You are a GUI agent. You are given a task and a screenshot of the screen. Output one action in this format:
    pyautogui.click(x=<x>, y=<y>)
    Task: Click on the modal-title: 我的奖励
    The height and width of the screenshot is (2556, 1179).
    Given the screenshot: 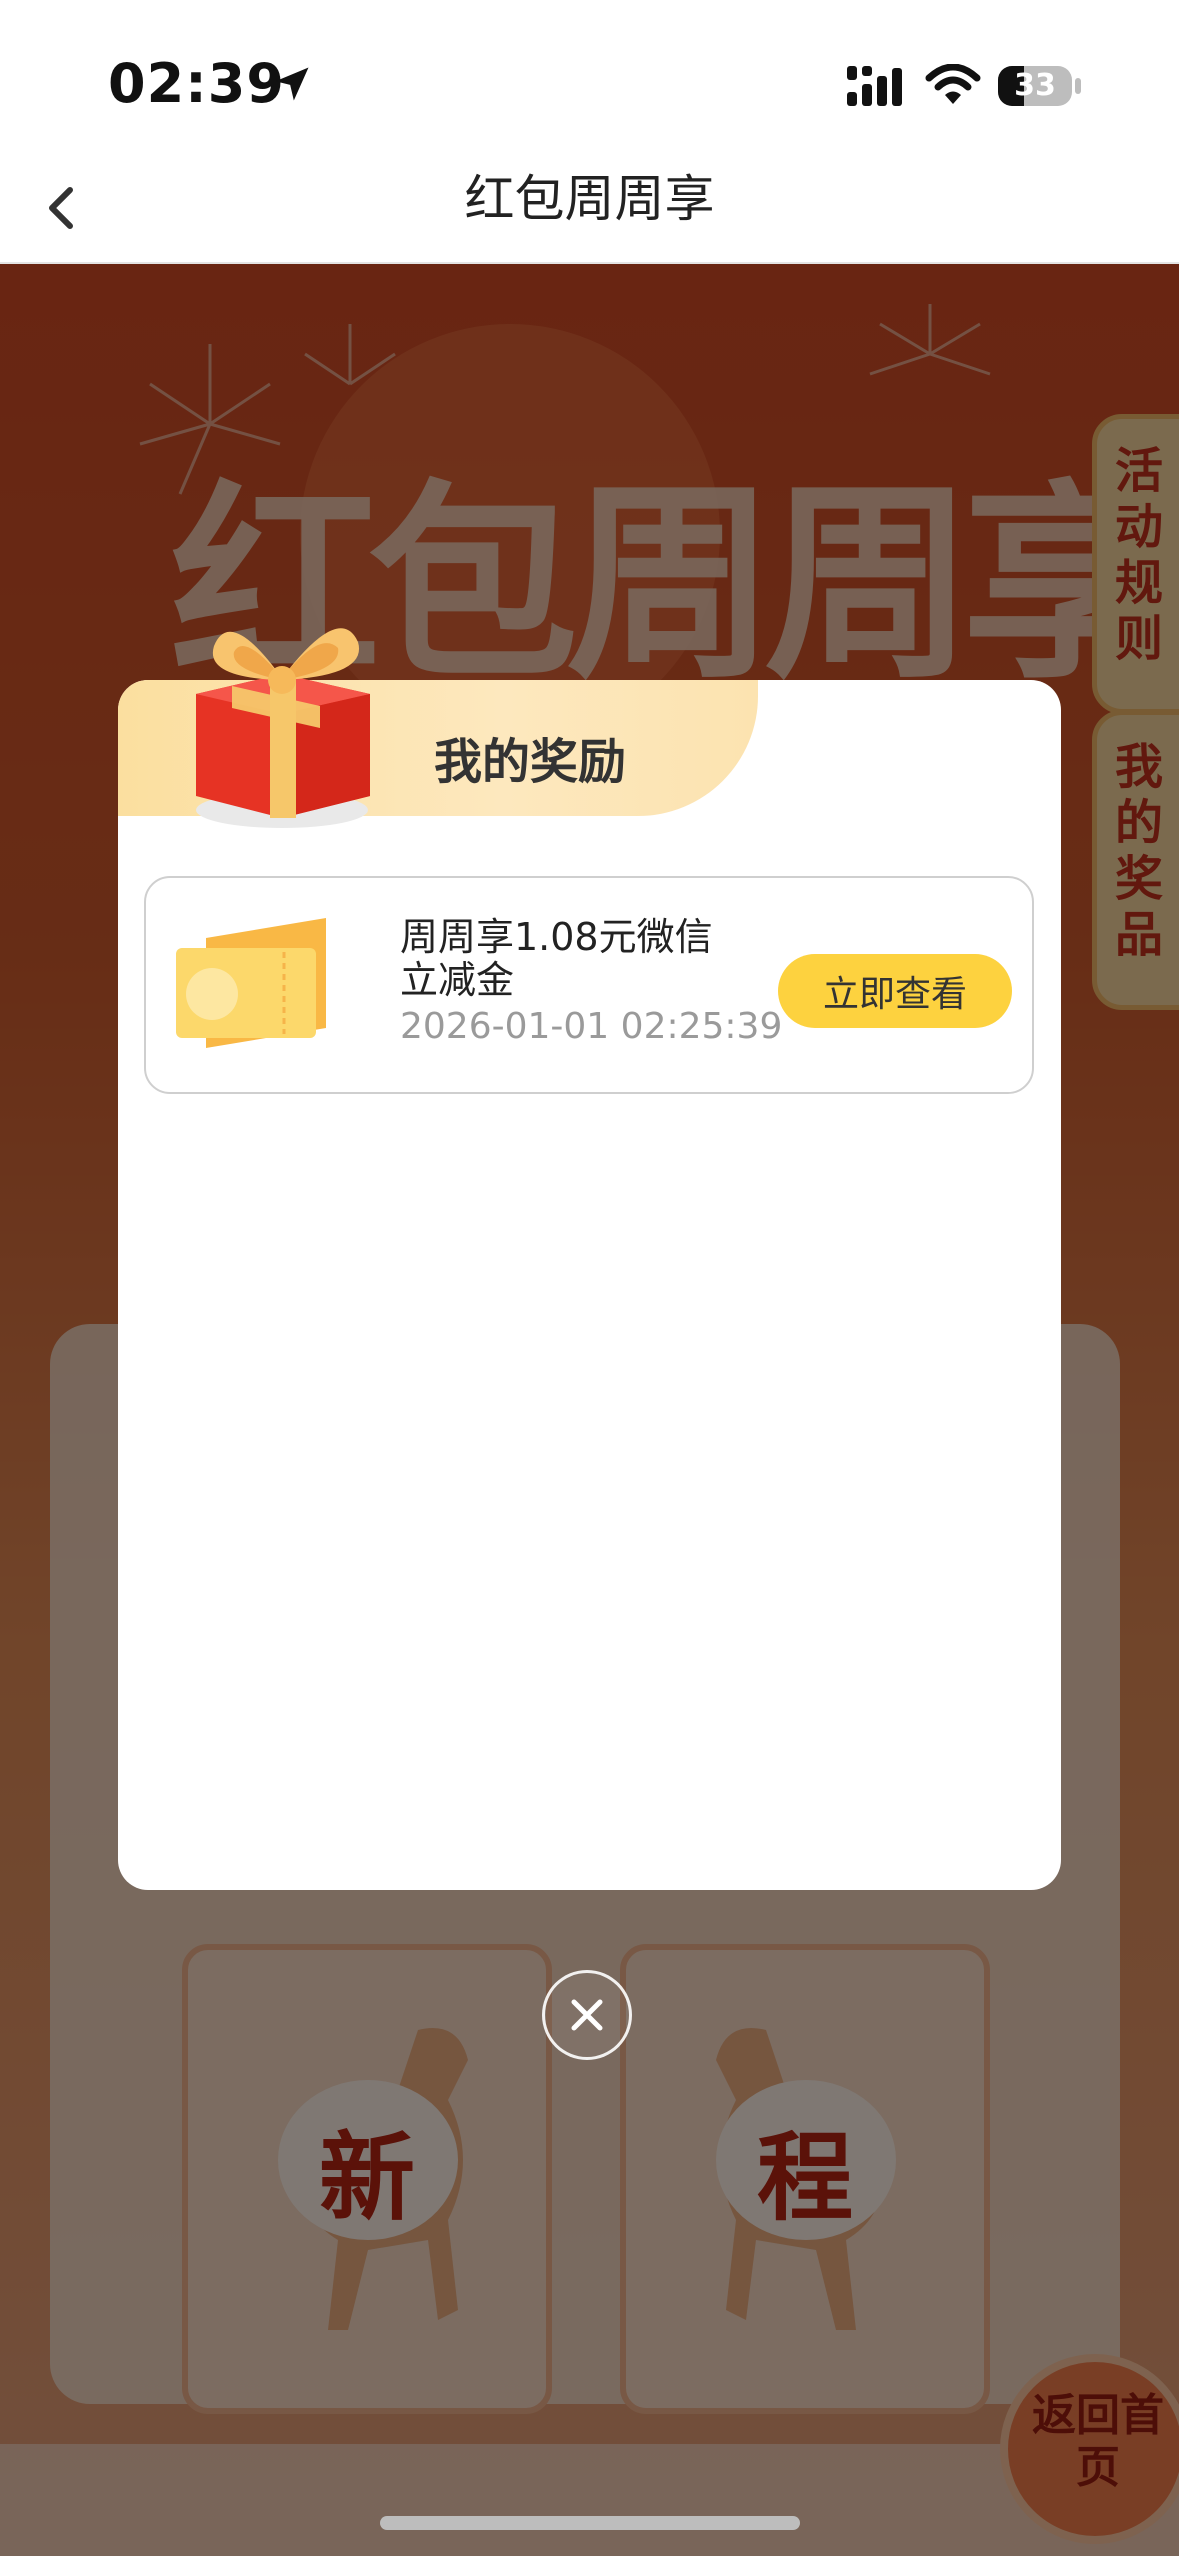 What is the action you would take?
    pyautogui.click(x=530, y=762)
    